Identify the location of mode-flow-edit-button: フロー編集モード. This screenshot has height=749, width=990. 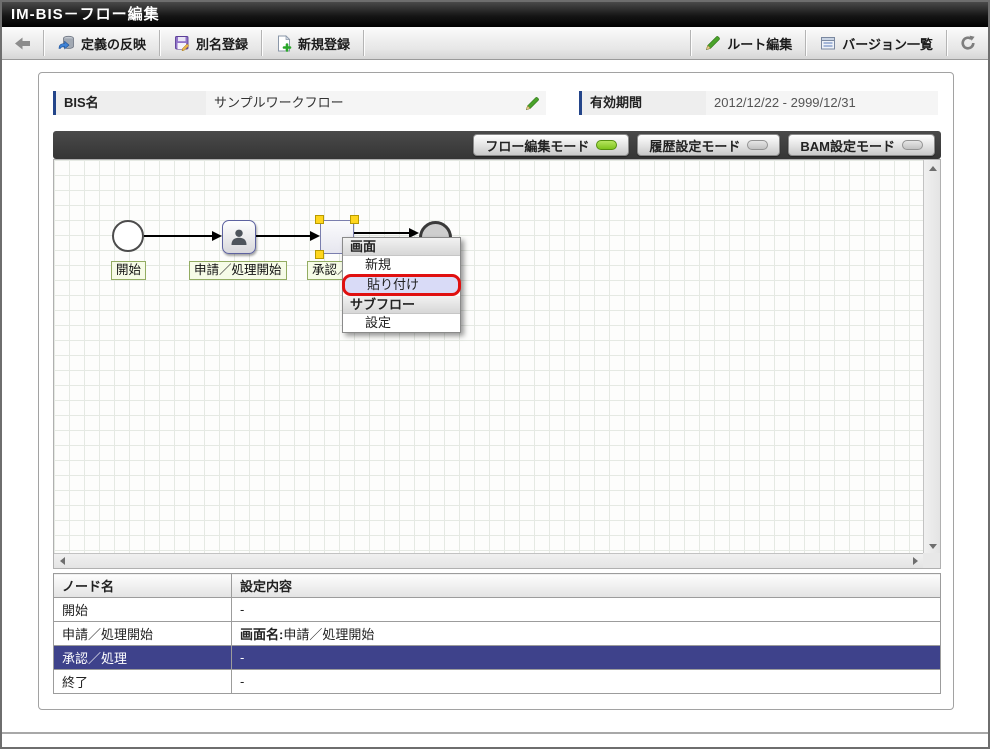
(551, 145).